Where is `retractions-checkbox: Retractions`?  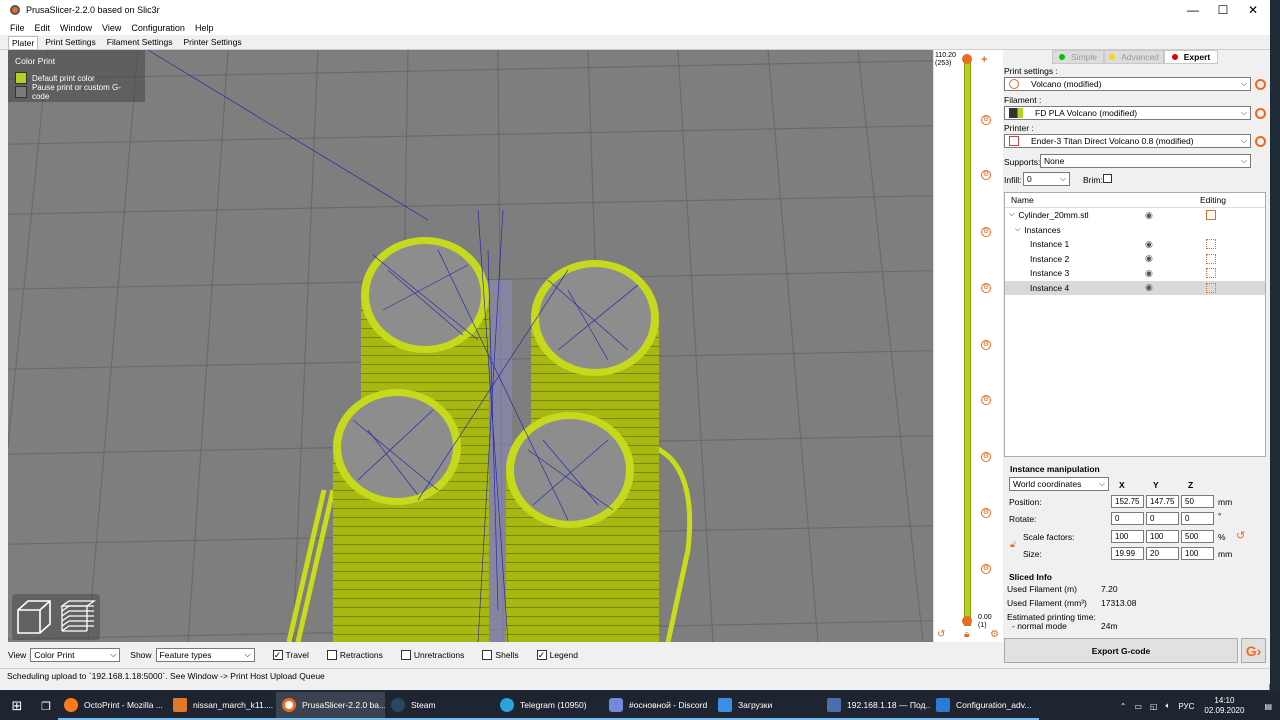 retractions-checkbox: Retractions is located at coordinates (354, 655).